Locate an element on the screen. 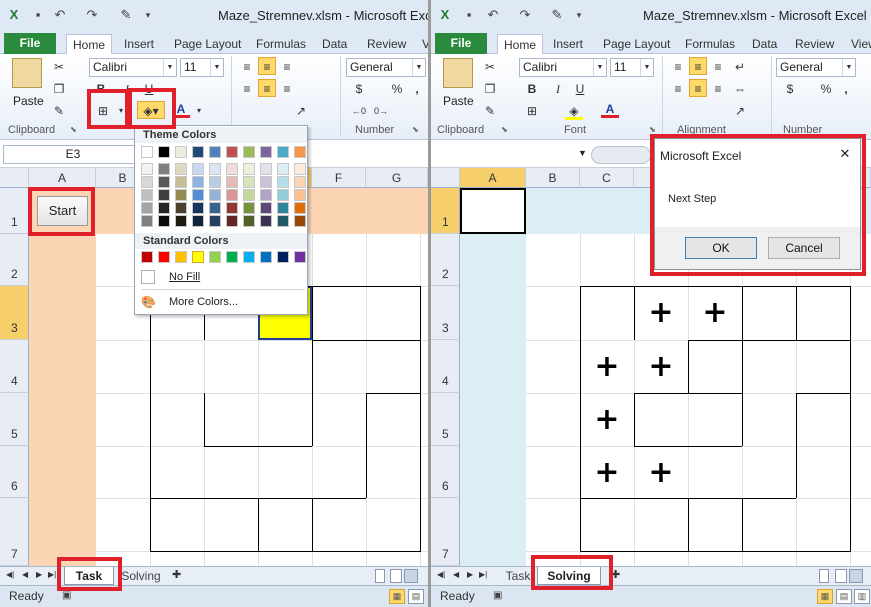 Image resolution: width=871 pixels, height=607 pixels. align-bottom-icon: ≡ is located at coordinates (718, 67).